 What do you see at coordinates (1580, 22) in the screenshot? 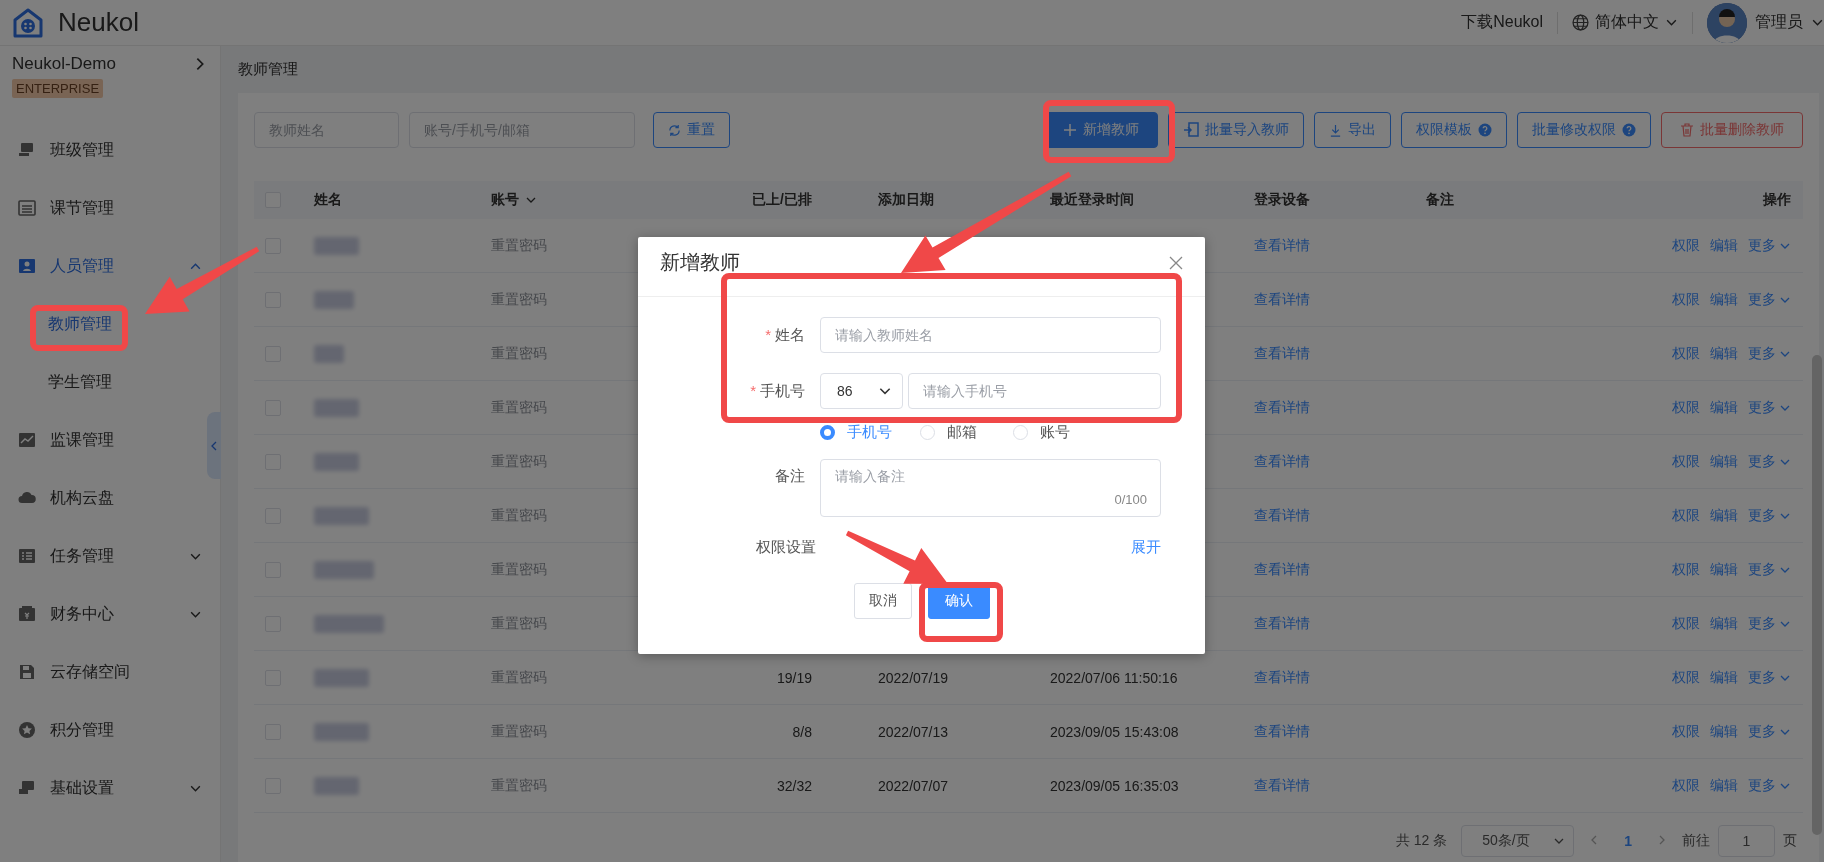
I see `globe-icon` at bounding box center [1580, 22].